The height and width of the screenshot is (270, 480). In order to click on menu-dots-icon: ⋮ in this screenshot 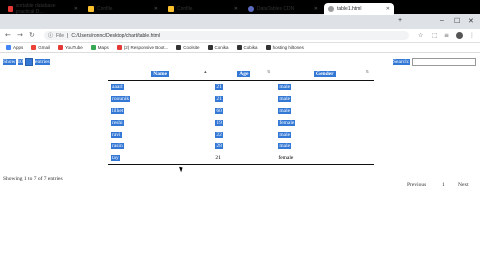, I will do `click(472, 35)`.